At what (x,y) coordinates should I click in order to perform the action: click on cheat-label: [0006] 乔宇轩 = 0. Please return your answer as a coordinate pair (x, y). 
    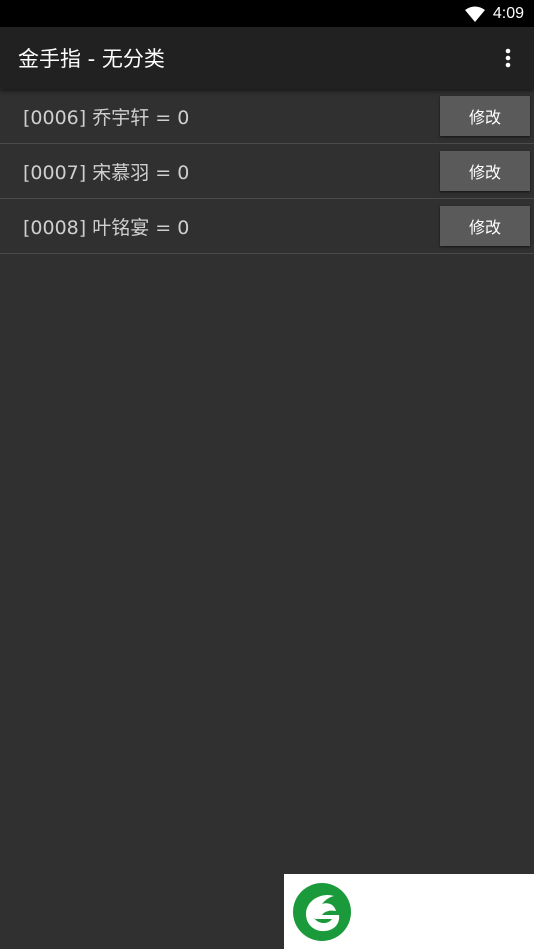
    Looking at the image, I should click on (106, 117).